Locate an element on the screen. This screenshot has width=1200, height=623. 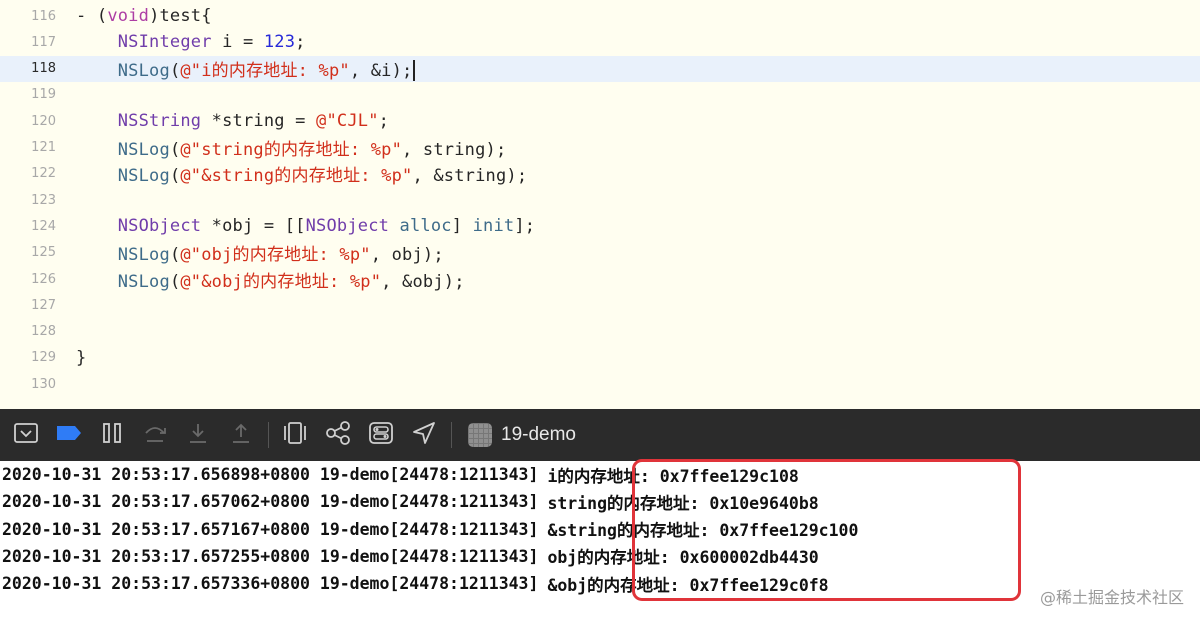
code-text: - (void)test{ is located at coordinates (144, 16).